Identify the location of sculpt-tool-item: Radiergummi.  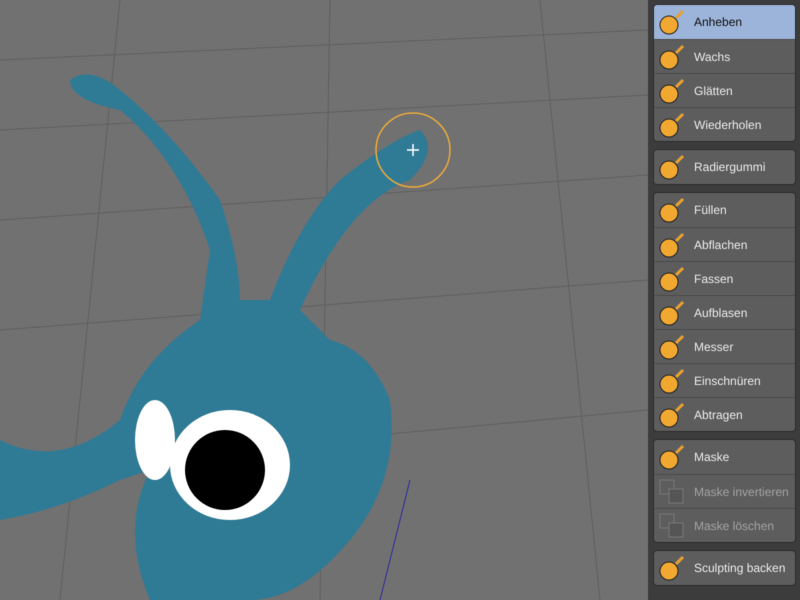
(724, 167).